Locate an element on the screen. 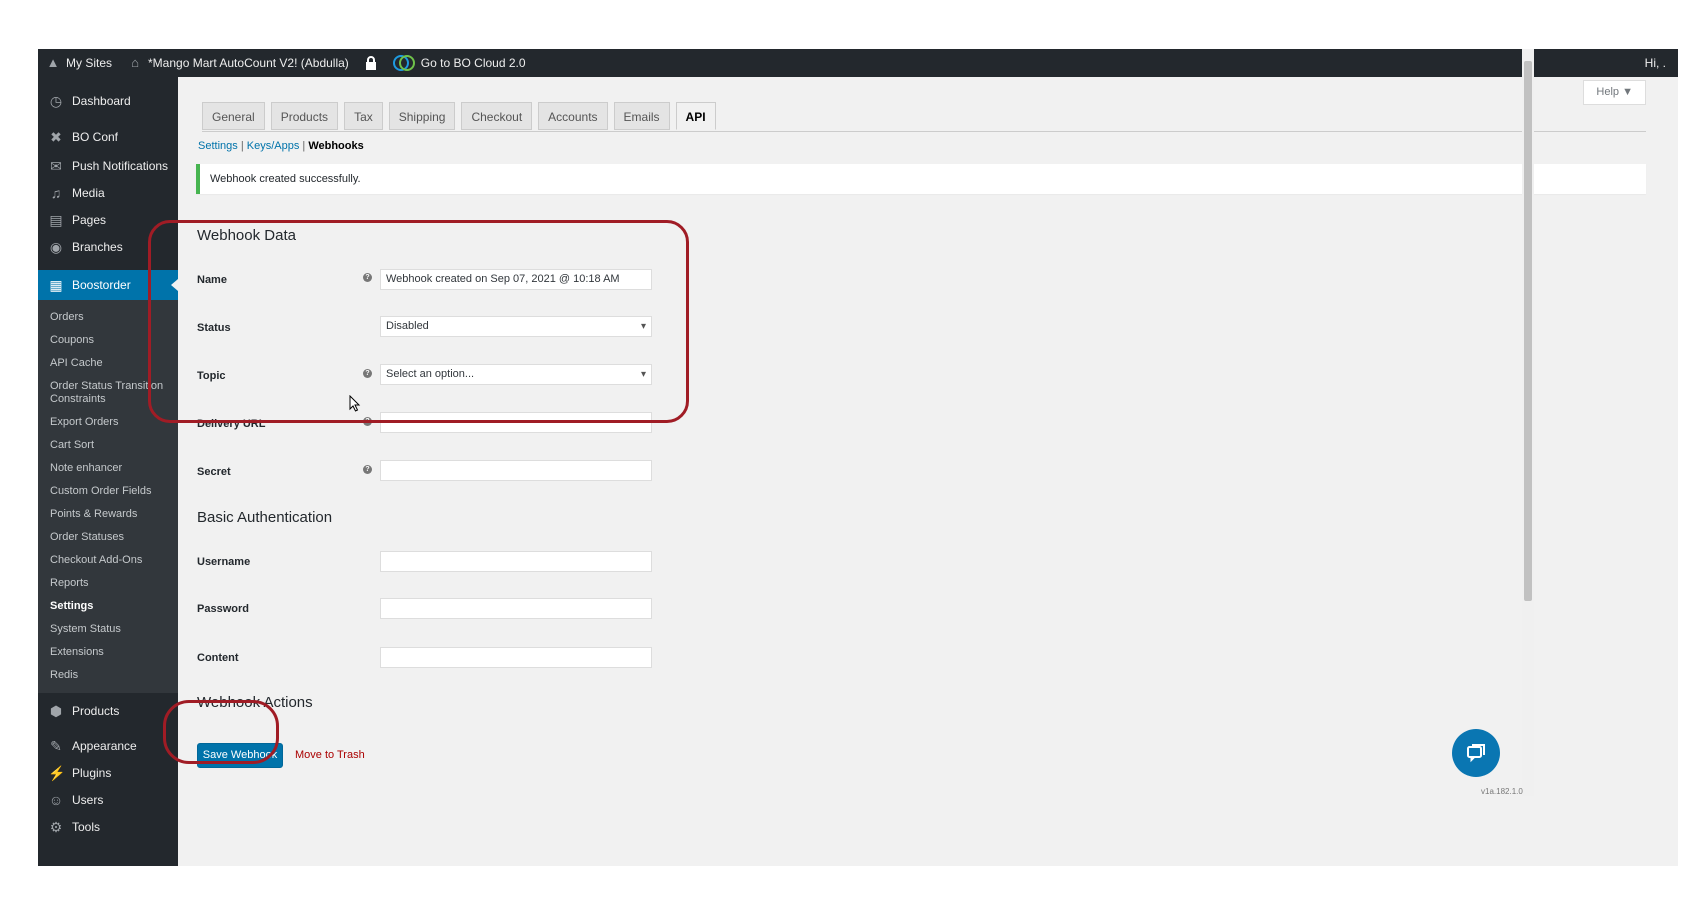  menu-branches-label: Branches is located at coordinates (97, 246).